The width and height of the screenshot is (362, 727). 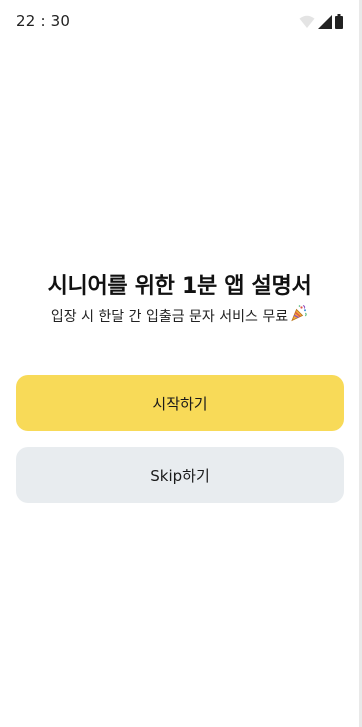 I want to click on status-icons, so click(x=321, y=21).